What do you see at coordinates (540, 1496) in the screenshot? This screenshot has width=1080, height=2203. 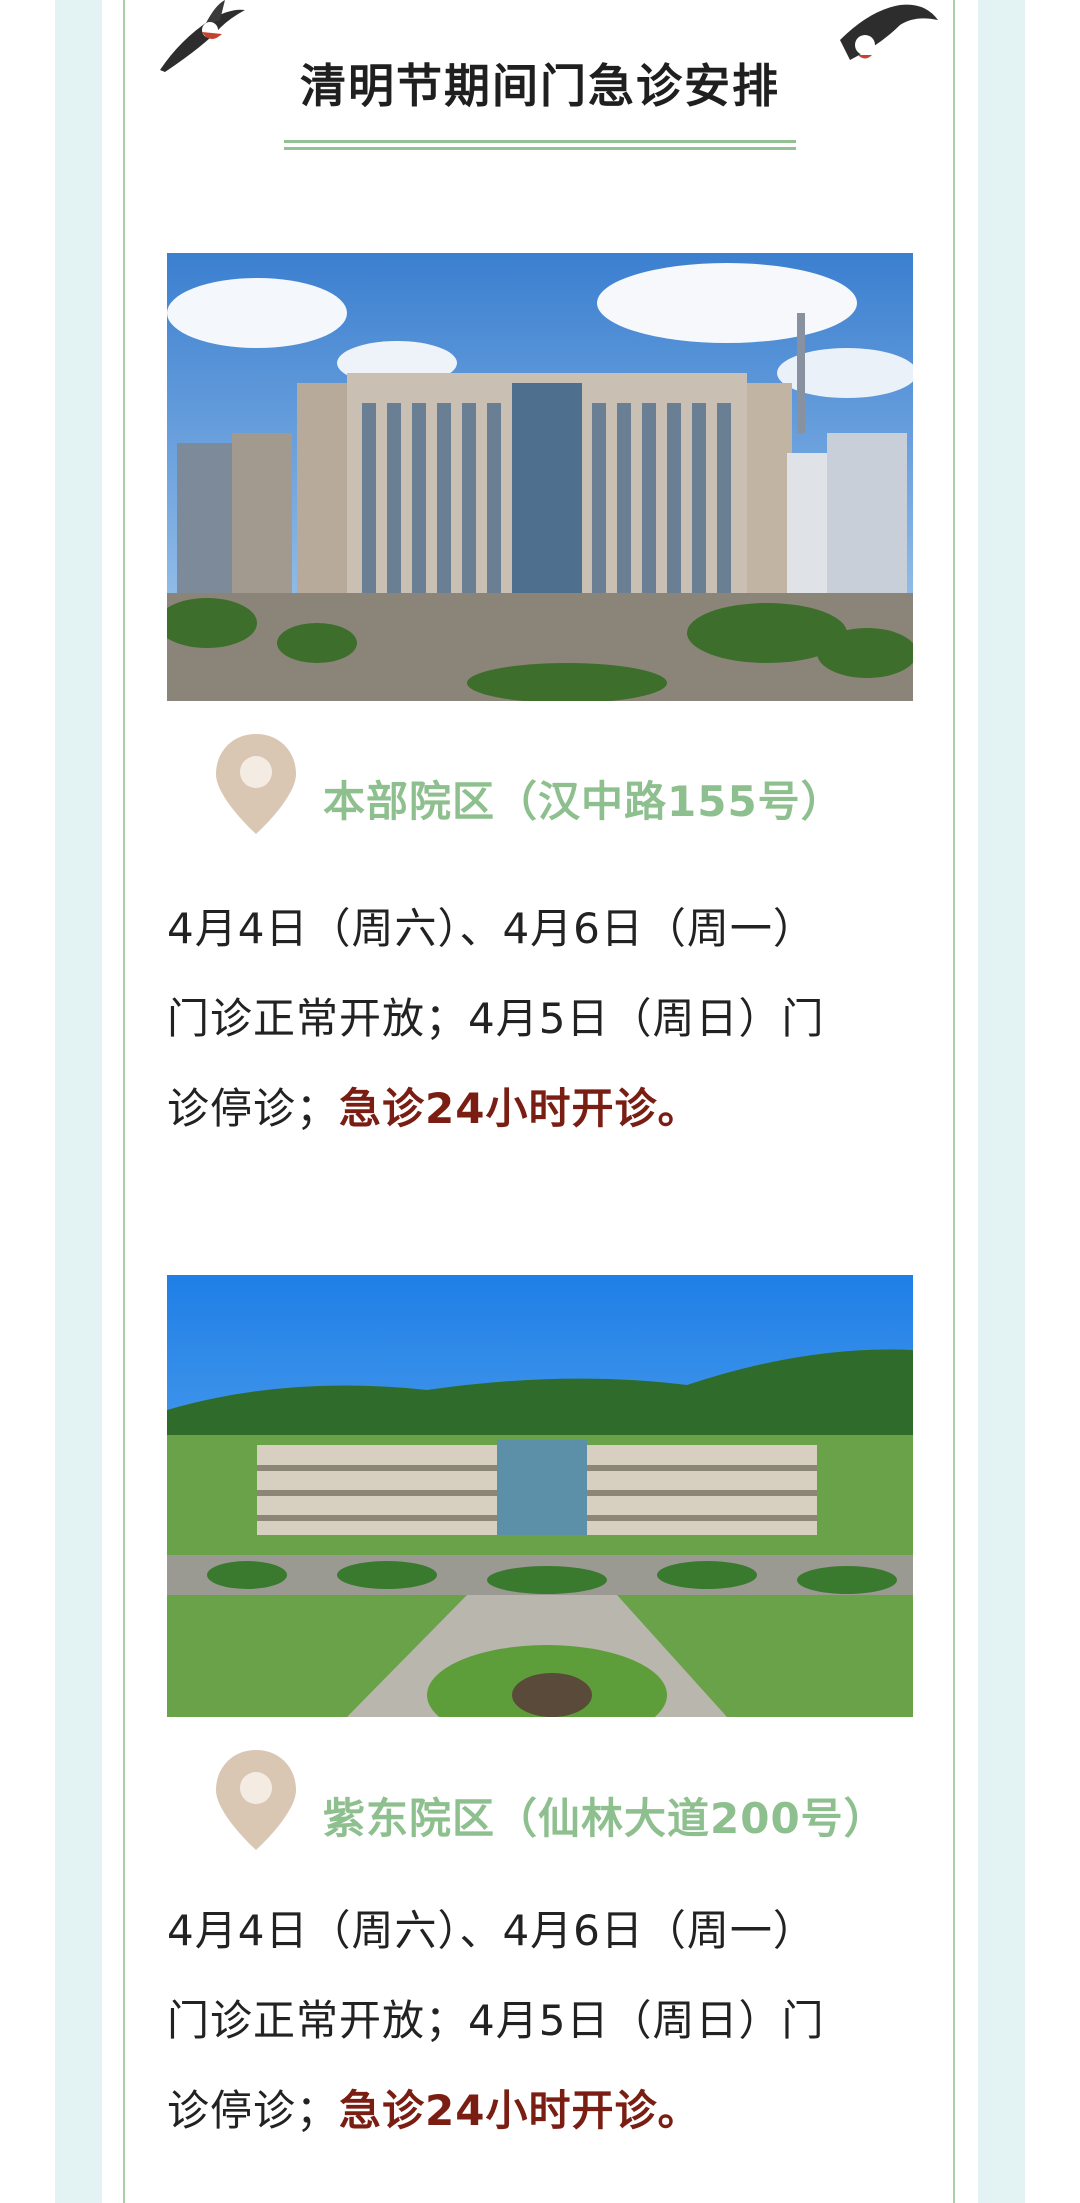 I see `campus-photo-zidong` at bounding box center [540, 1496].